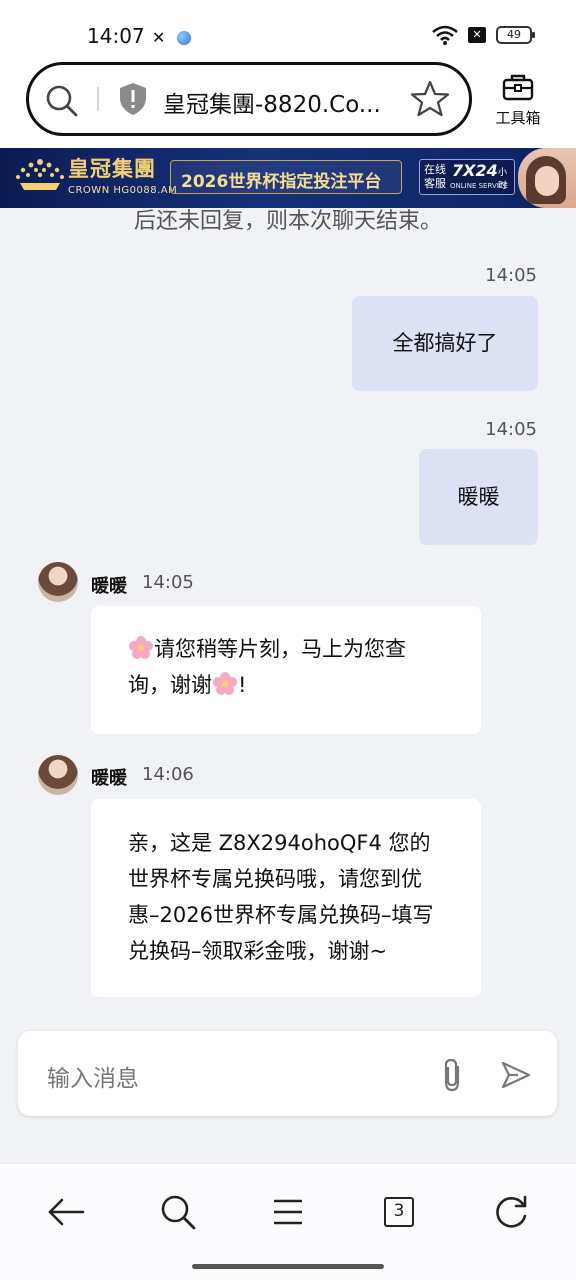  I want to click on online-service-badge: 在线客服 7X24 小时 ONLINE SERVICE, so click(467, 177).